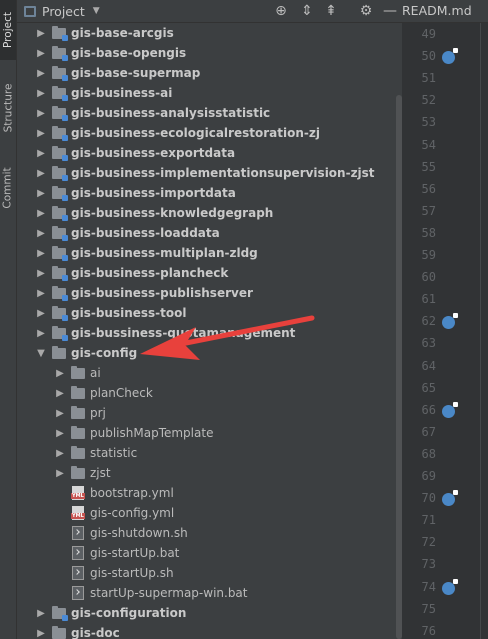 This screenshot has width=488, height=639. Describe the element at coordinates (132, 513) in the screenshot. I see `tree-node-label: gis-config.yml` at that location.